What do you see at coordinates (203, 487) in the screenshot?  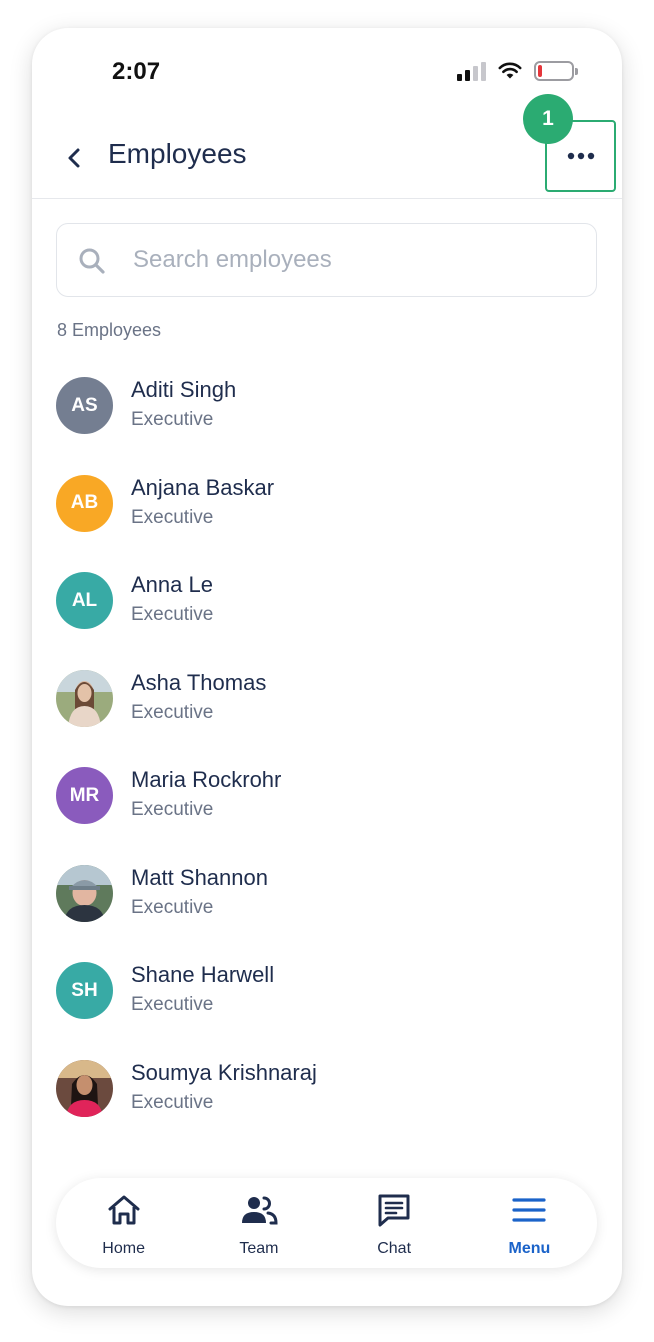 I see `employee-name: Anjana Baskar` at bounding box center [203, 487].